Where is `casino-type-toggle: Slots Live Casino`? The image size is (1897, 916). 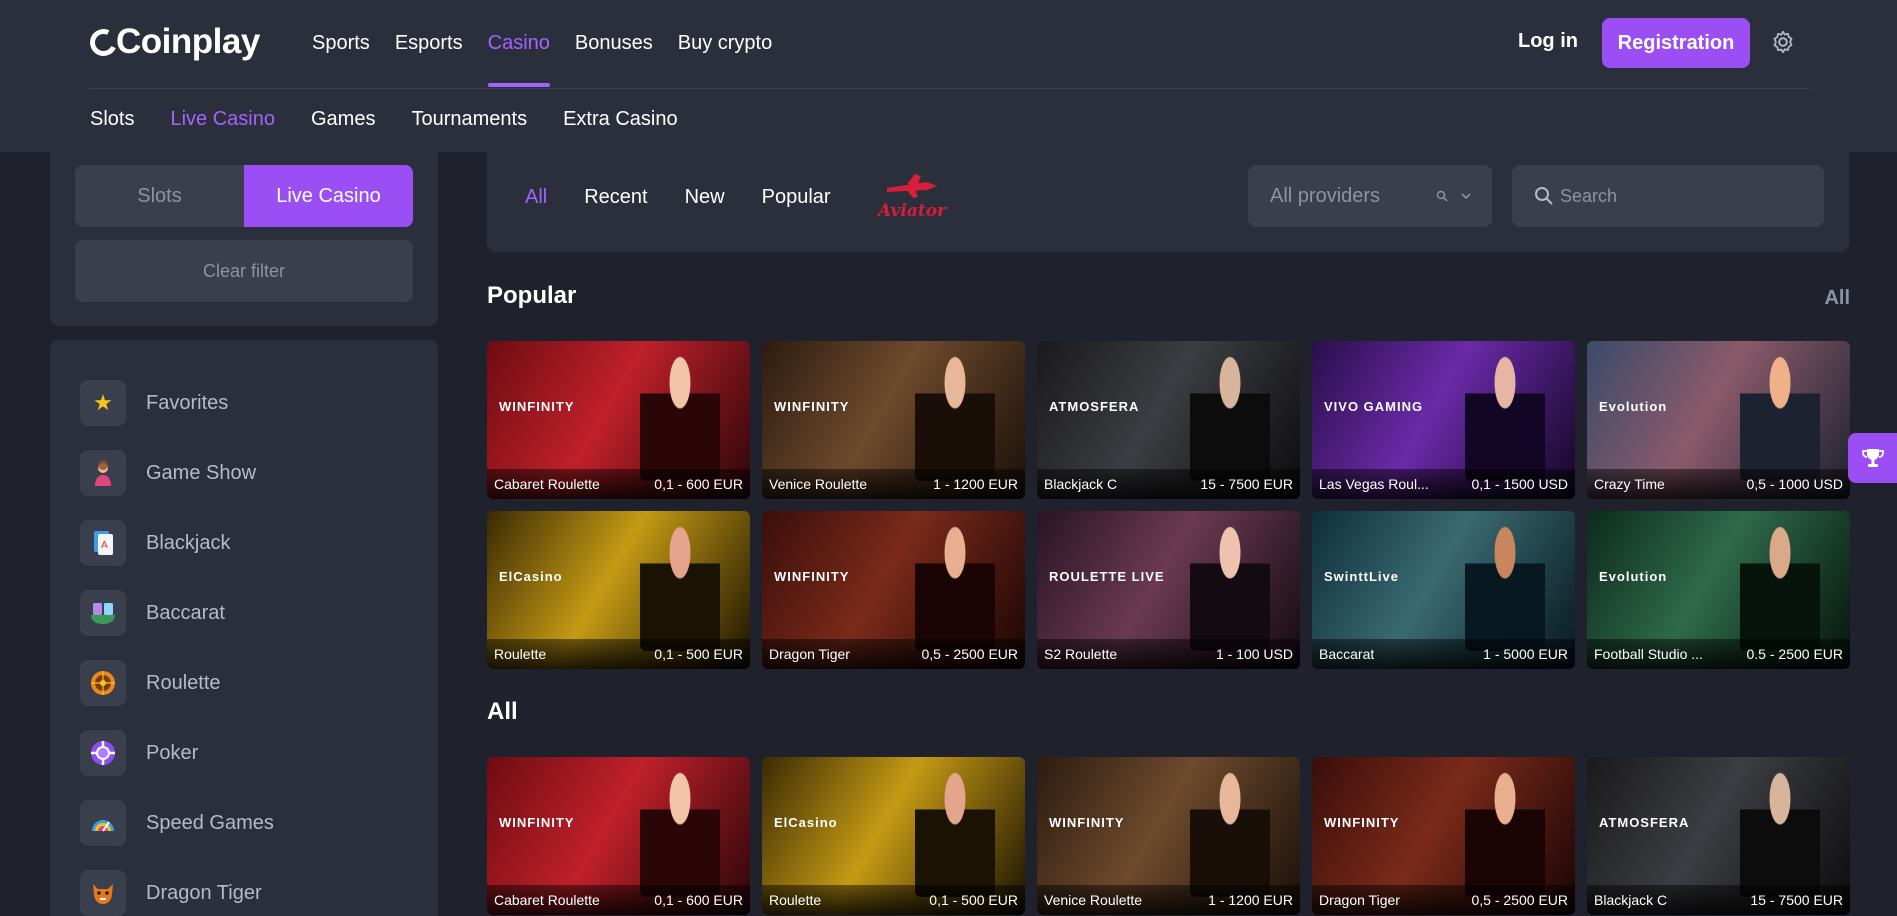
casino-type-toggle: Slots Live Casino is located at coordinates (244, 196).